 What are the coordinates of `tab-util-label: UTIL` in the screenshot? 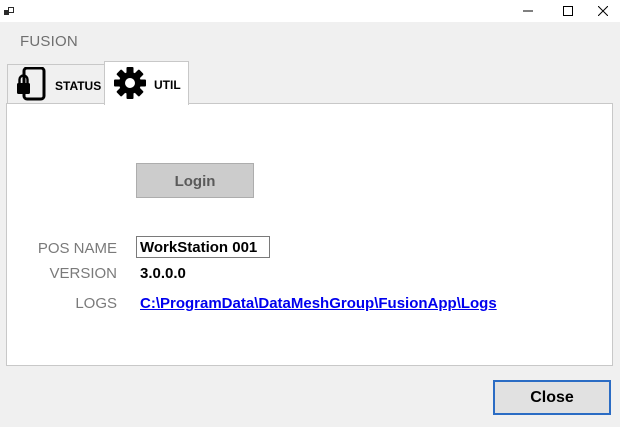 It's located at (167, 85).